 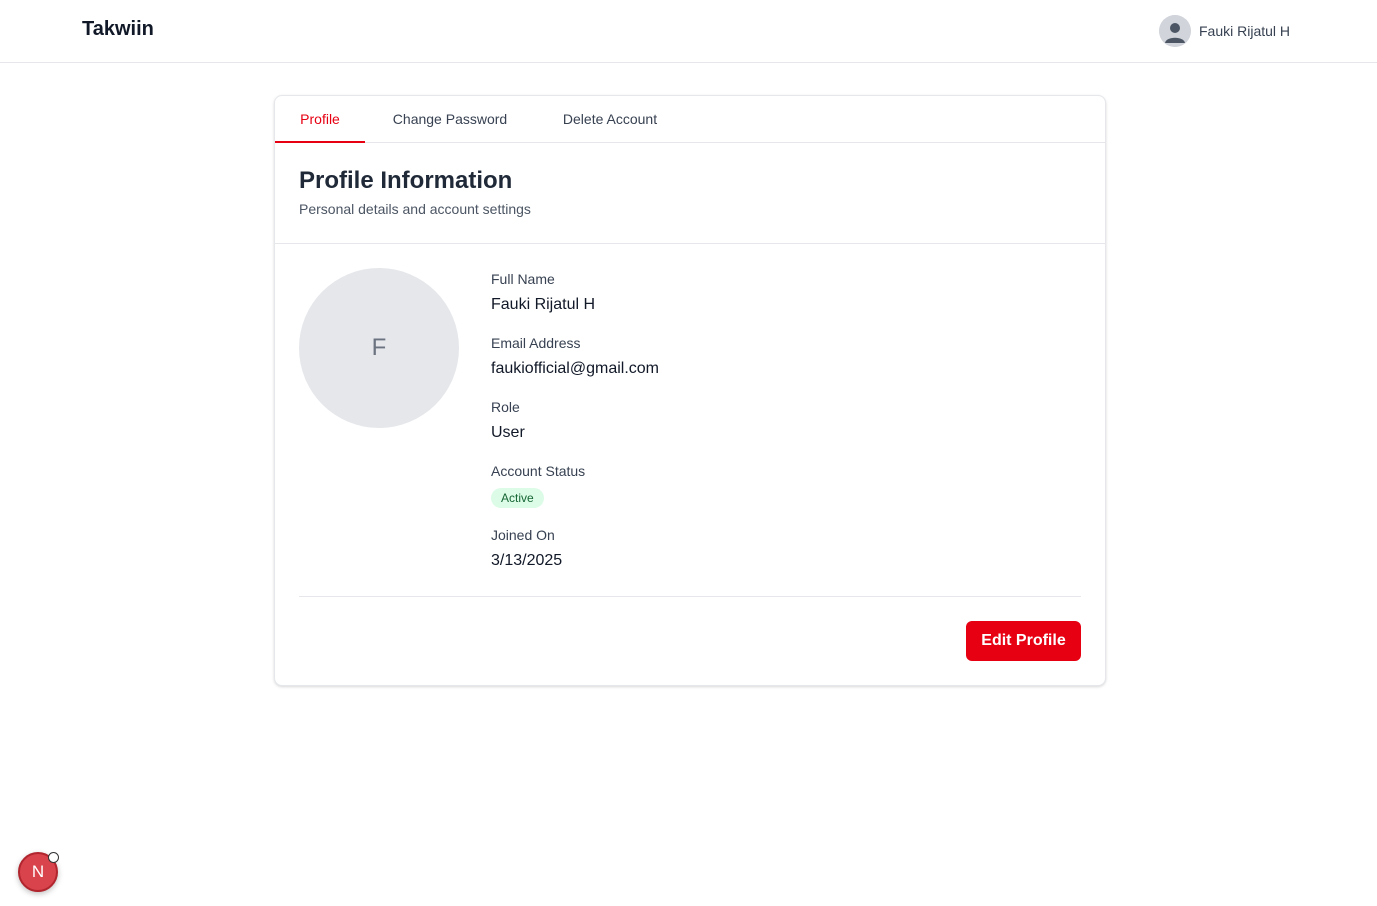 What do you see at coordinates (610, 119) in the screenshot?
I see `tab-delete-account: Delete Account` at bounding box center [610, 119].